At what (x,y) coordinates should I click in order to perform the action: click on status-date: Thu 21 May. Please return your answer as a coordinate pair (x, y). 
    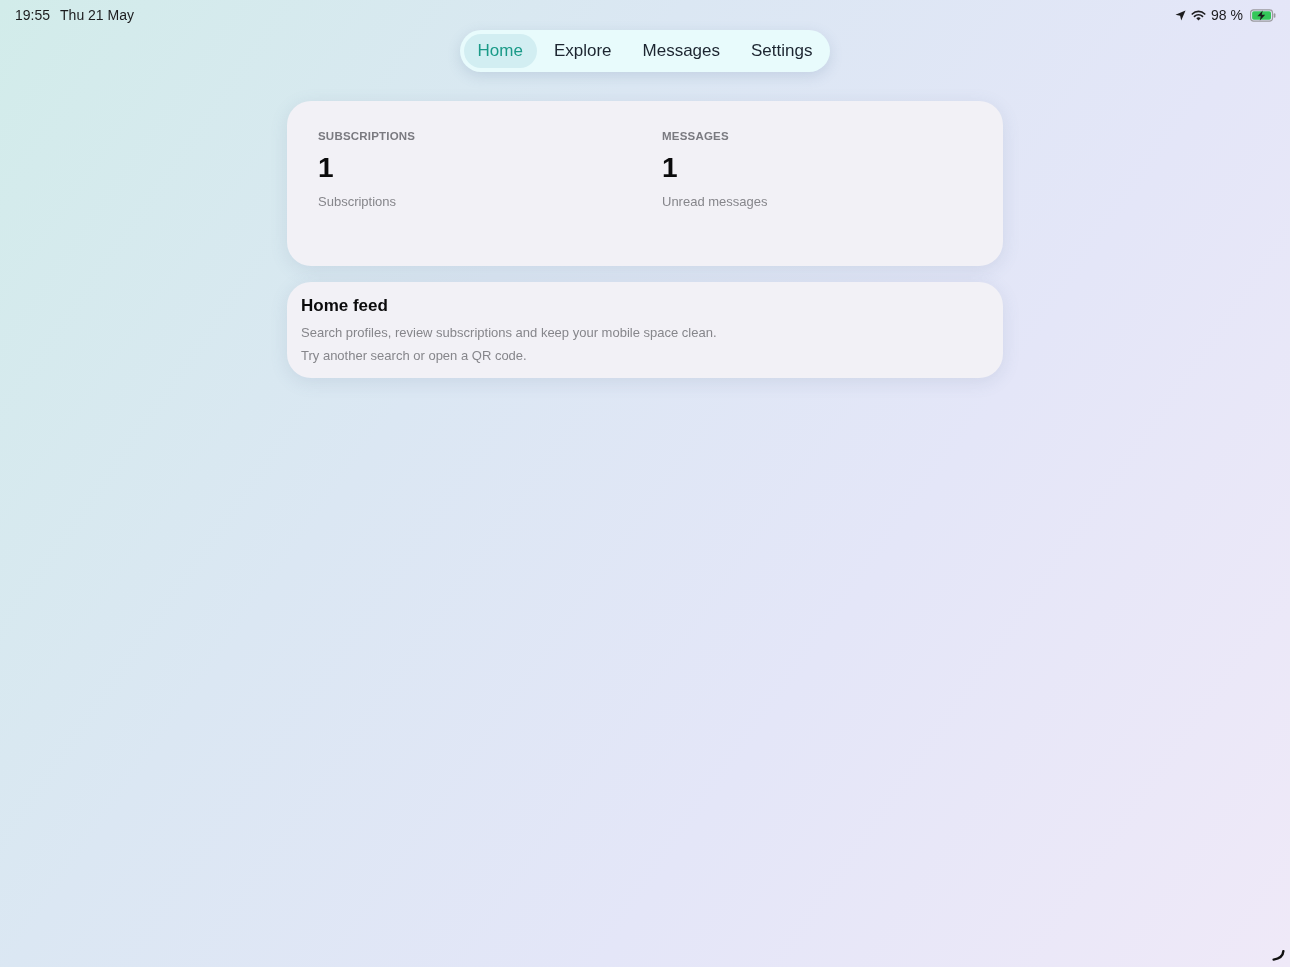
    Looking at the image, I should click on (97, 15).